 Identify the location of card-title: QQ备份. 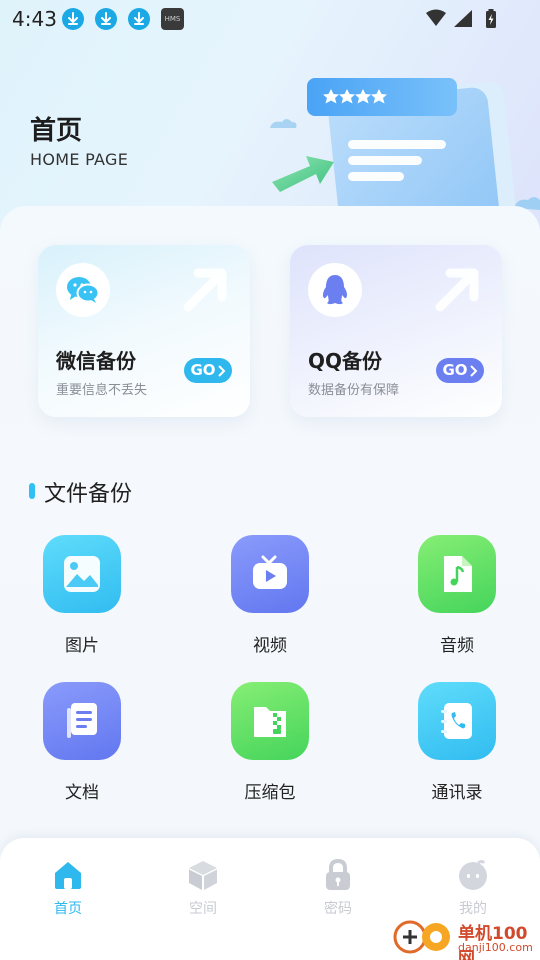
(345, 361).